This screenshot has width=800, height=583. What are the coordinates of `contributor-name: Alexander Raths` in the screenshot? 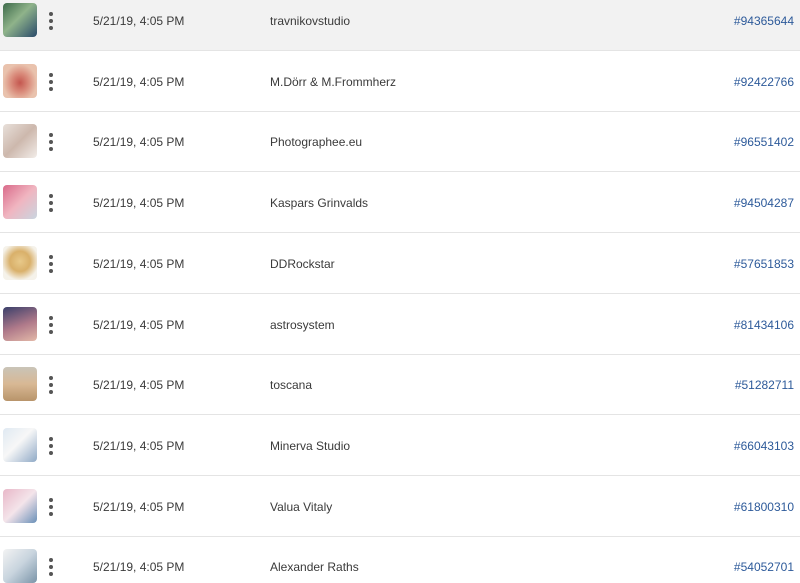 It's located at (314, 567).